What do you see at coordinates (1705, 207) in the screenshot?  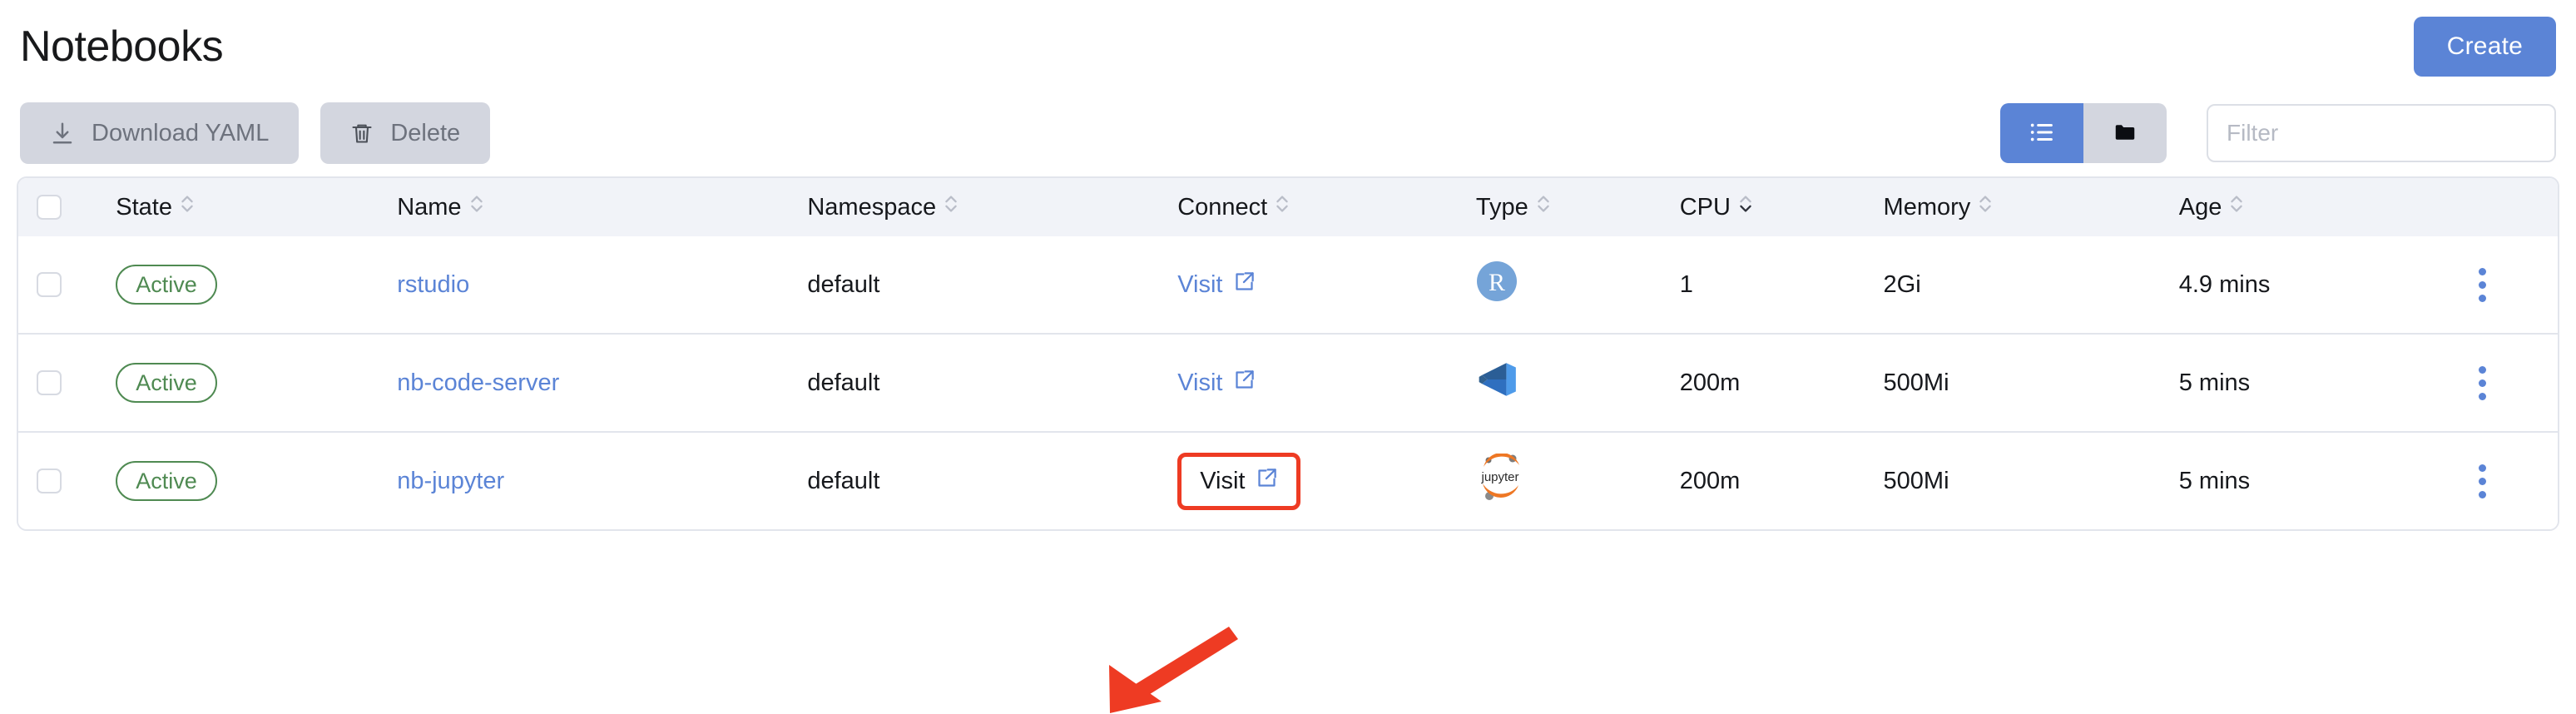 I see `column-header-cpu-label: CPU` at bounding box center [1705, 207].